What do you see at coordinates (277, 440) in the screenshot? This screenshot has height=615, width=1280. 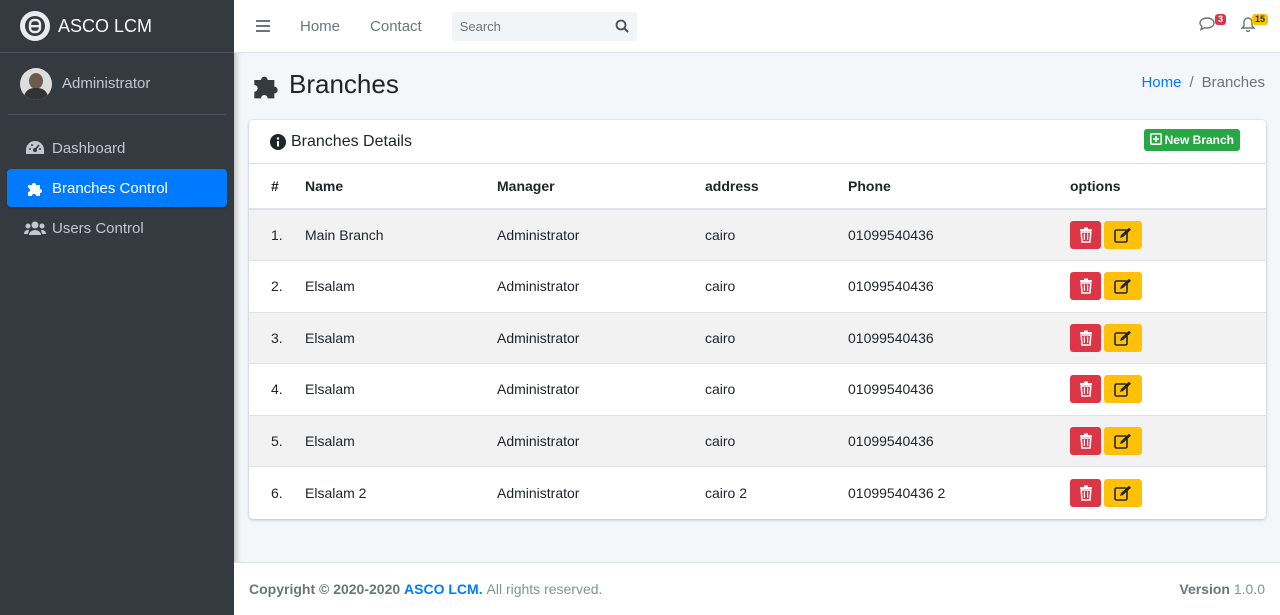 I see `cell-number: 5.` at bounding box center [277, 440].